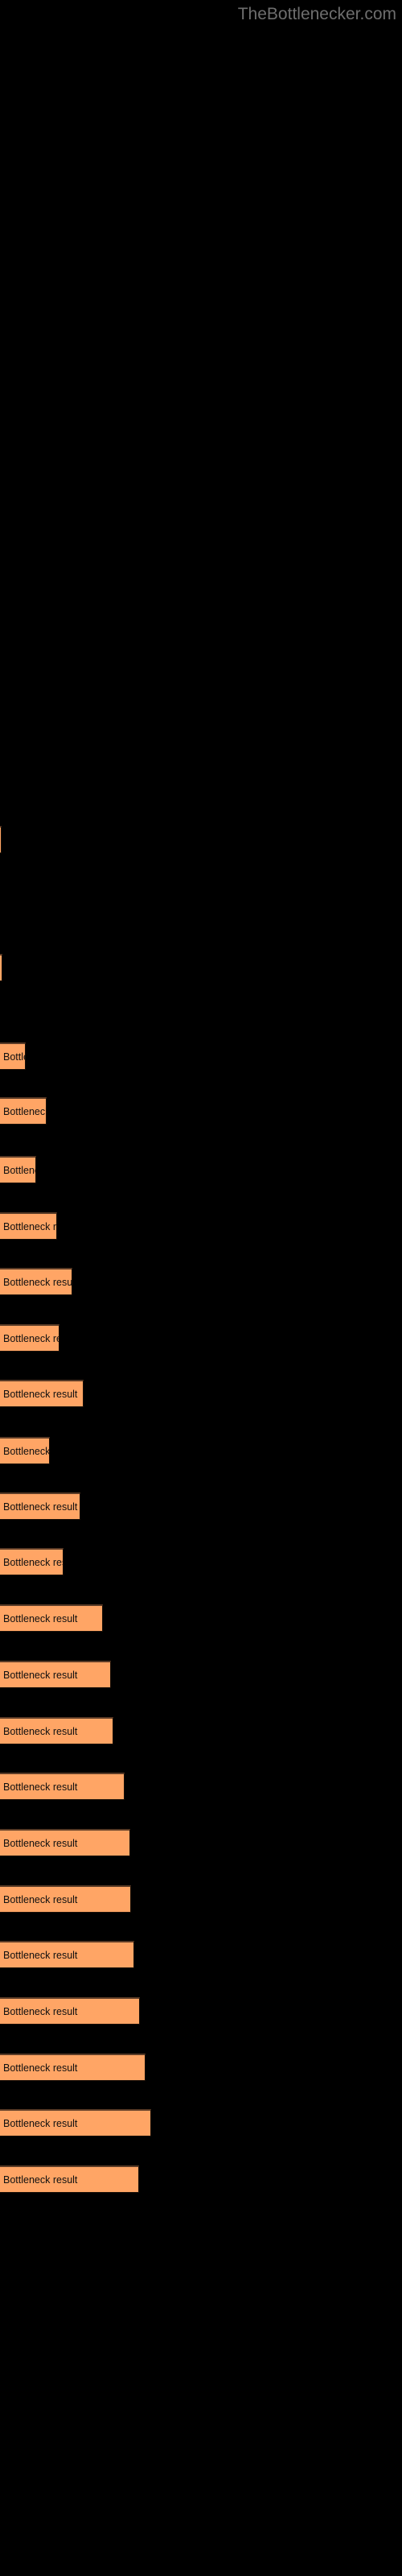 The width and height of the screenshot is (402, 2576). I want to click on bar-8: Bottleneck result, so click(29, 1338).